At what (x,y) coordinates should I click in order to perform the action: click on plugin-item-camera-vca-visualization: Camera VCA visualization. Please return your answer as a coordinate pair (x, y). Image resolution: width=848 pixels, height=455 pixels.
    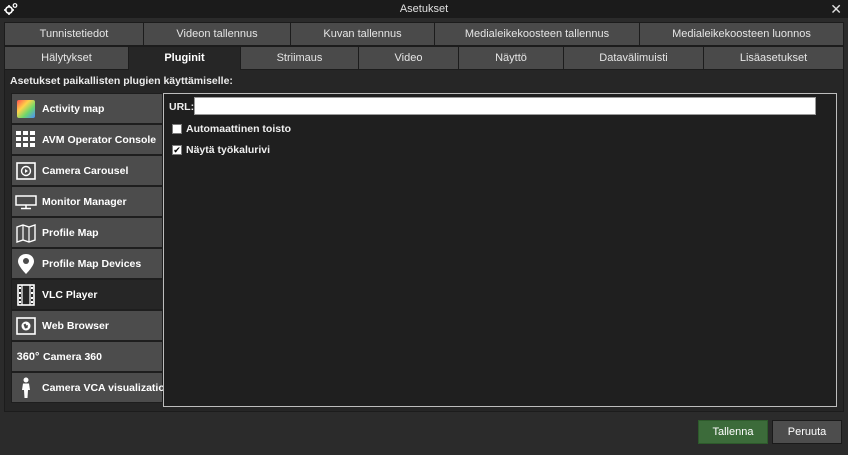
    Looking at the image, I should click on (91, 387).